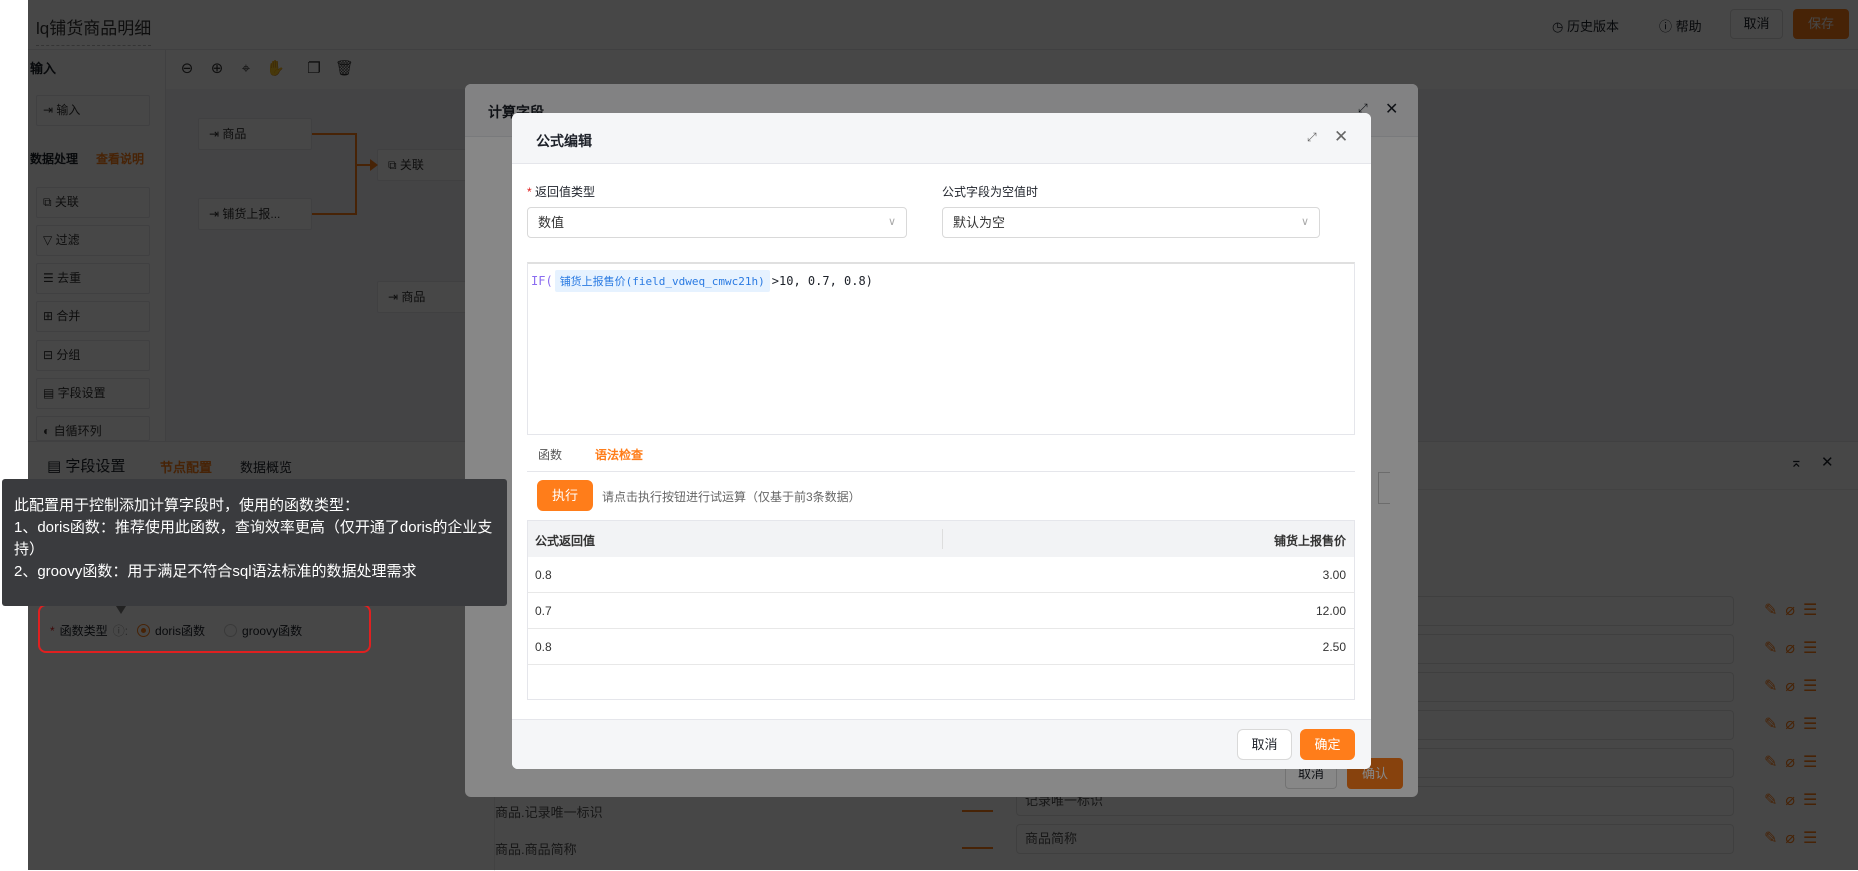 This screenshot has width=1858, height=871. Describe the element at coordinates (543, 611) in the screenshot. I see `cell: 0.7` at that location.